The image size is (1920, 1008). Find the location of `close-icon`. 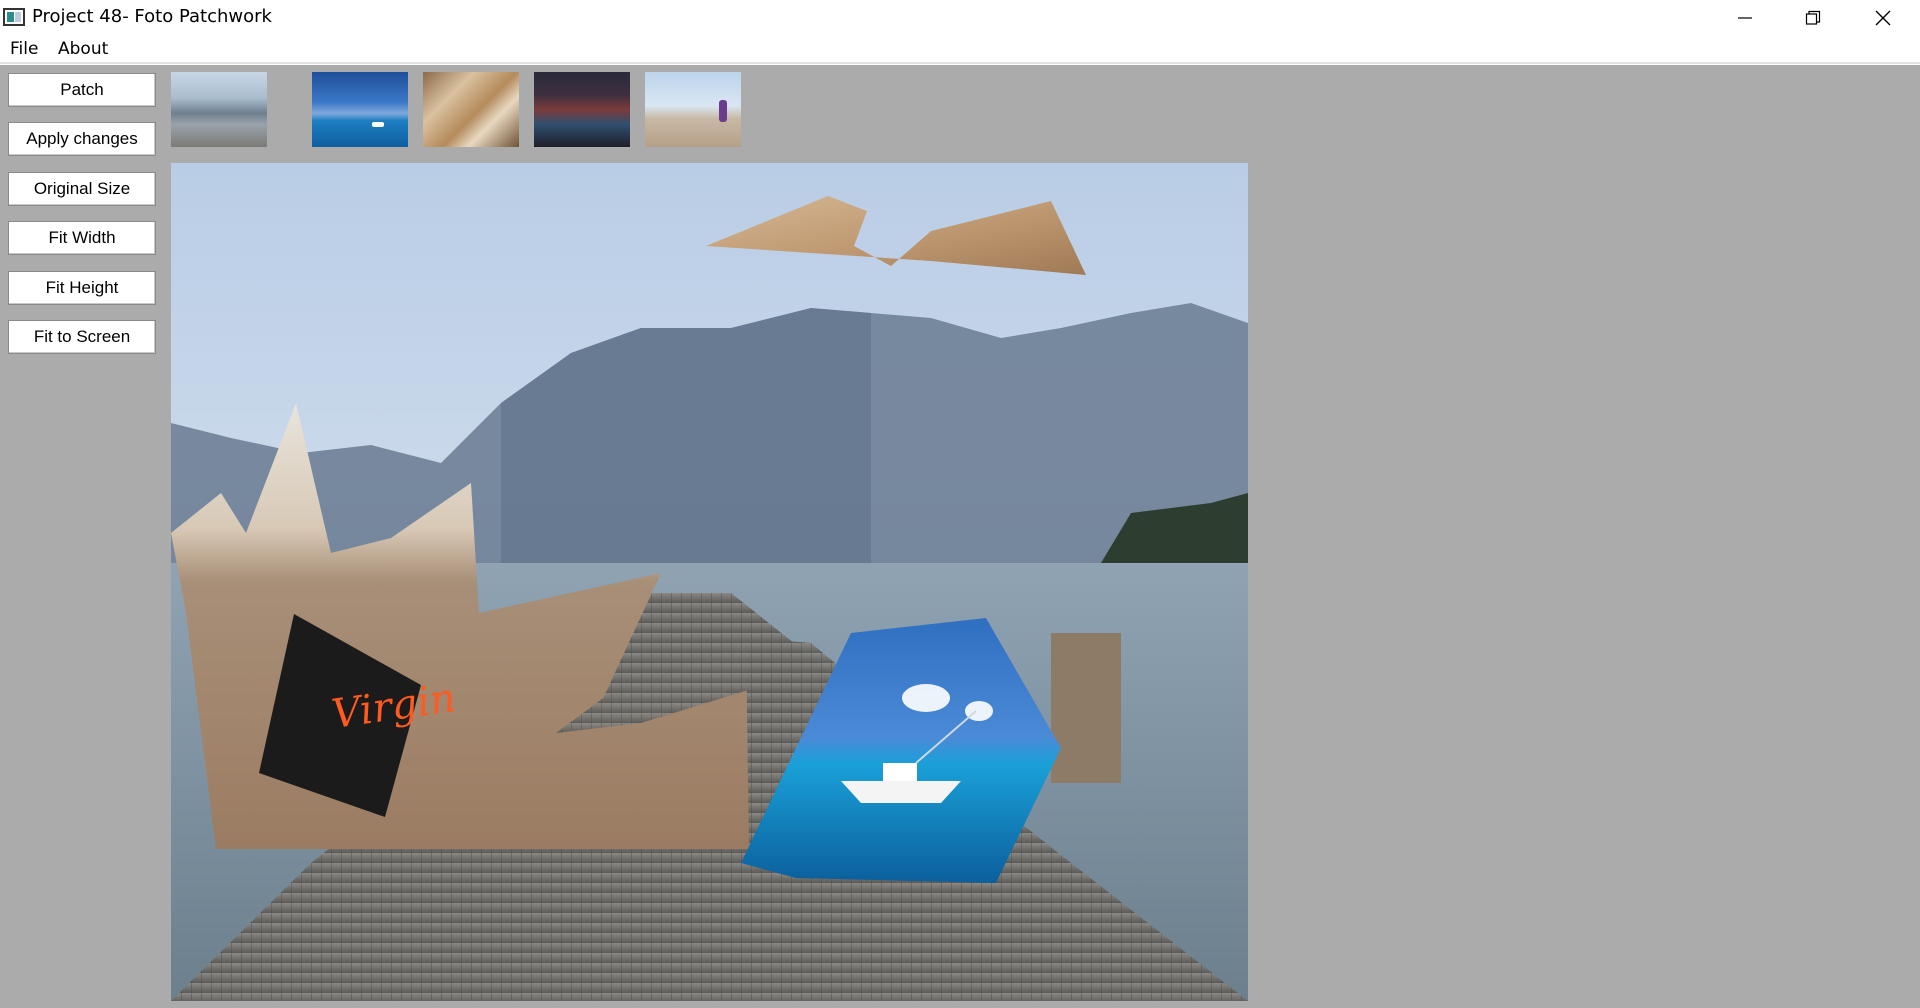

close-icon is located at coordinates (1883, 18).